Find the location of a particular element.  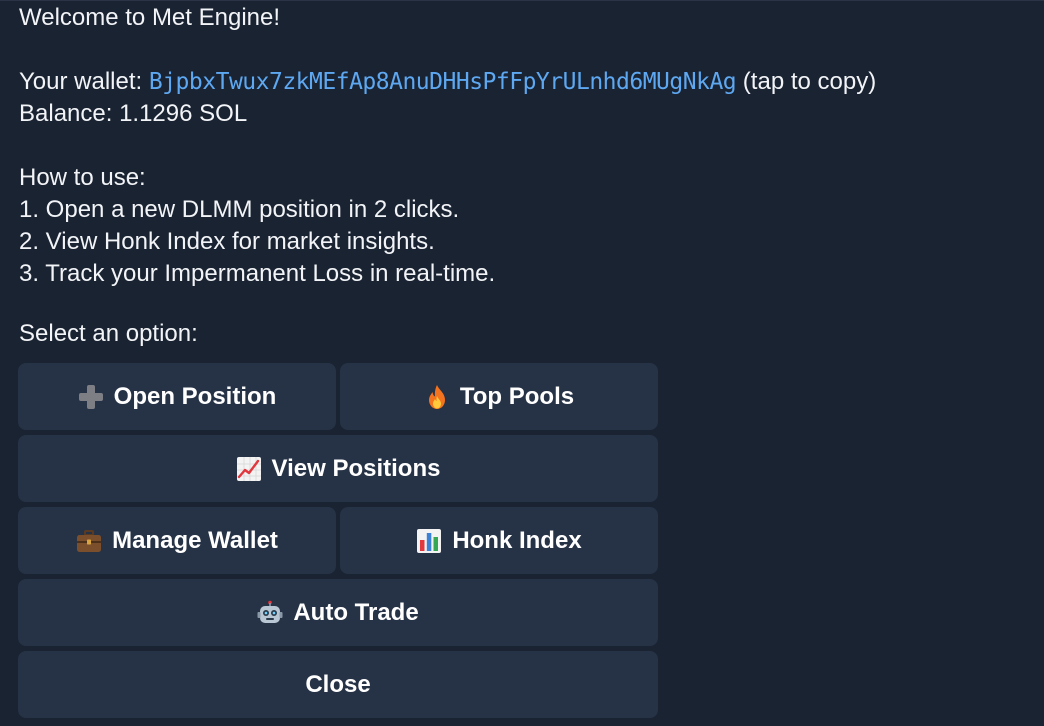

chart-increasing-icon is located at coordinates (249, 469).